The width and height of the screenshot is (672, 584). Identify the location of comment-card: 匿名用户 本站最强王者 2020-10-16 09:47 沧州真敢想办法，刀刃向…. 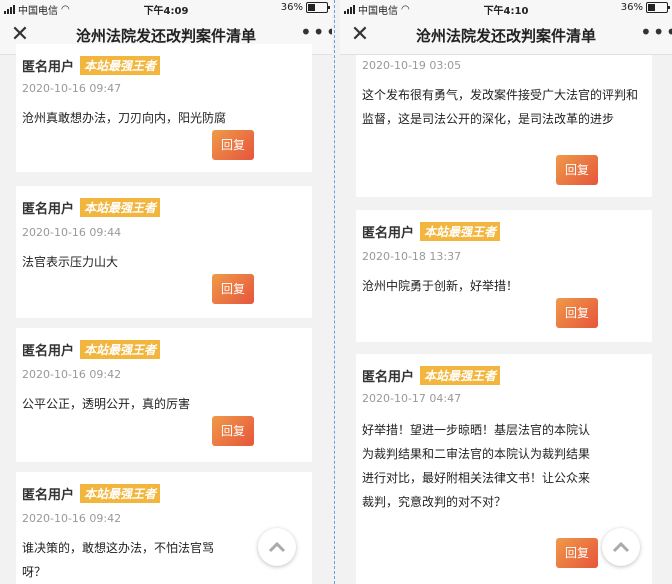
(164, 108).